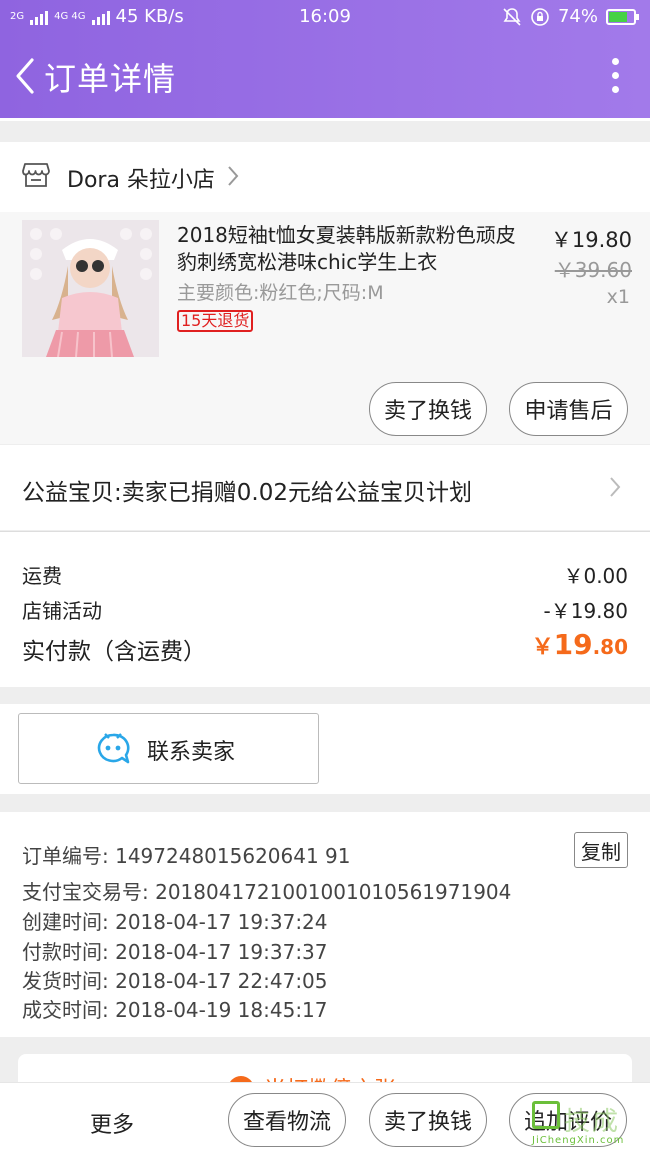 This screenshot has width=650, height=1155. I want to click on status-right: 74%, so click(570, 16).